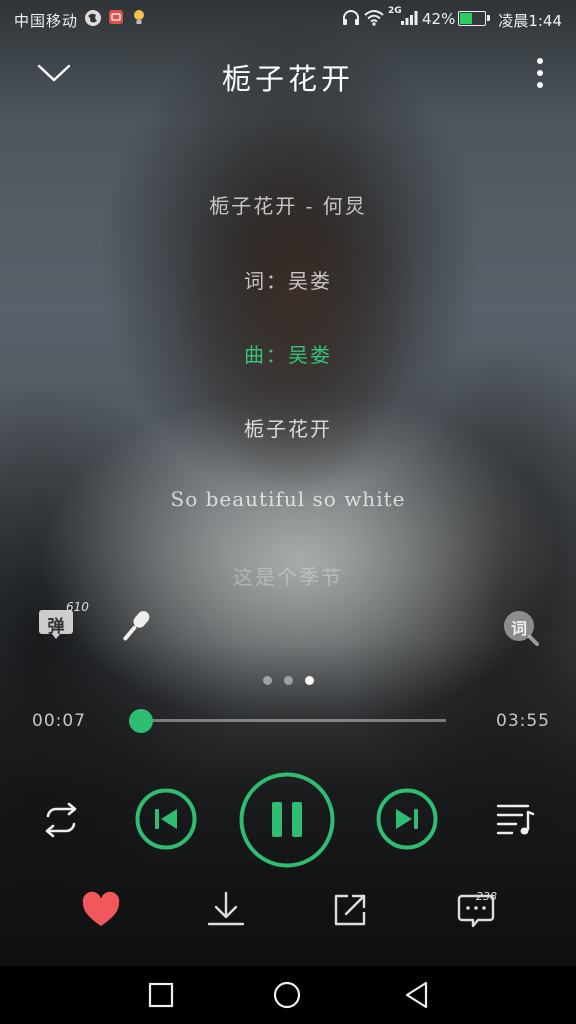  I want to click on player-header: 栀子花开, so click(288, 74).